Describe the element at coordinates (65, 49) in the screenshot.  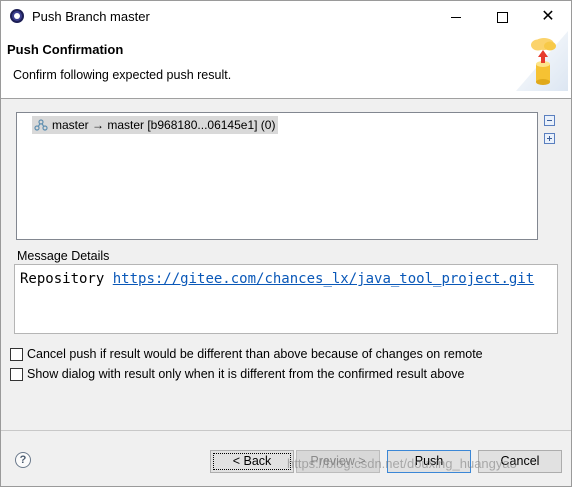
I see `page-title: Push Confirmation` at that location.